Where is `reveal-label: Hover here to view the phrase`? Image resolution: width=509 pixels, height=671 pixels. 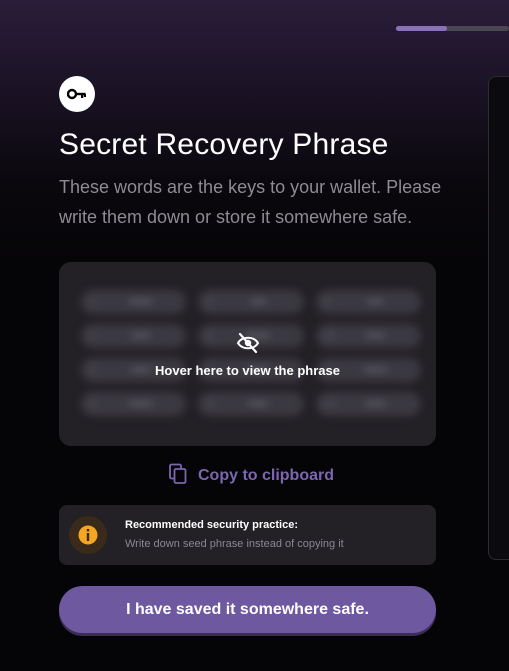 reveal-label: Hover here to view the phrase is located at coordinates (247, 370).